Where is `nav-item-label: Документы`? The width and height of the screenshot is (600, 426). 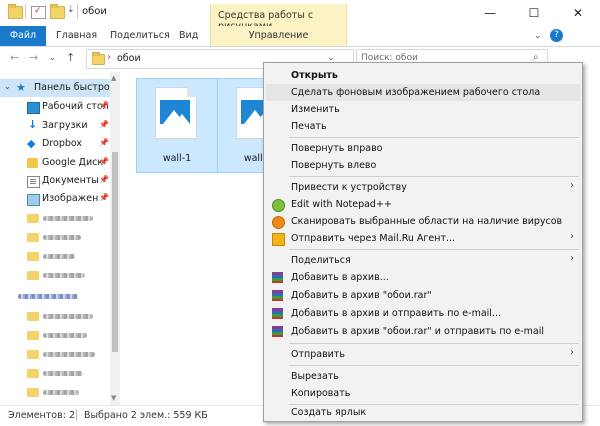
nav-item-label: Документы is located at coordinates (70, 180).